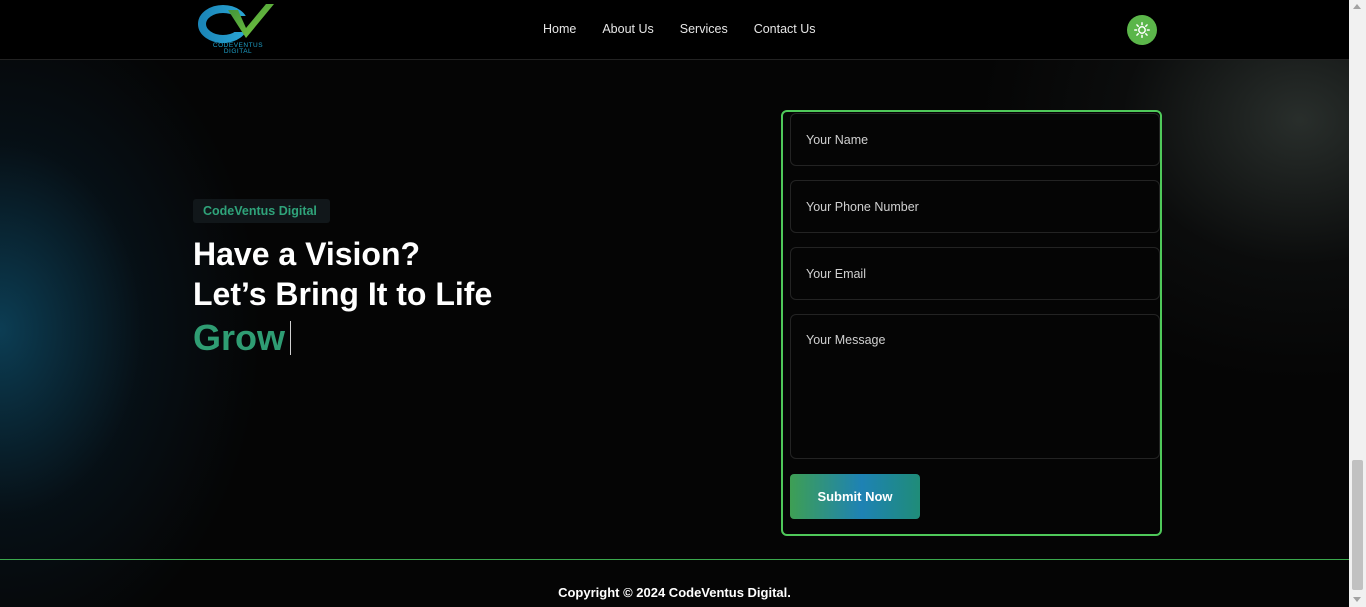  I want to click on logo: CODEVENTUS DIGITAL, so click(238, 30).